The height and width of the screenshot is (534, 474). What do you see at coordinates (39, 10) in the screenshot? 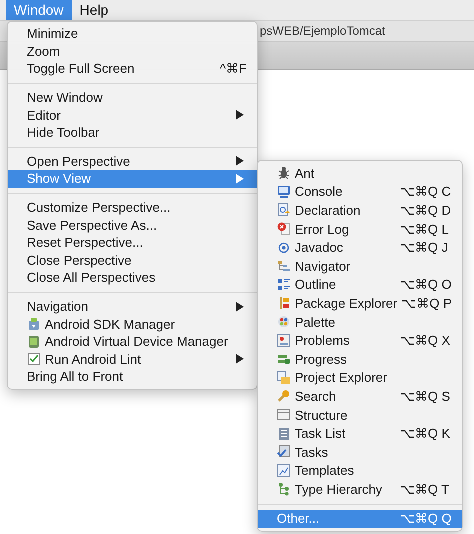
I see `menu-bar-item: Window` at bounding box center [39, 10].